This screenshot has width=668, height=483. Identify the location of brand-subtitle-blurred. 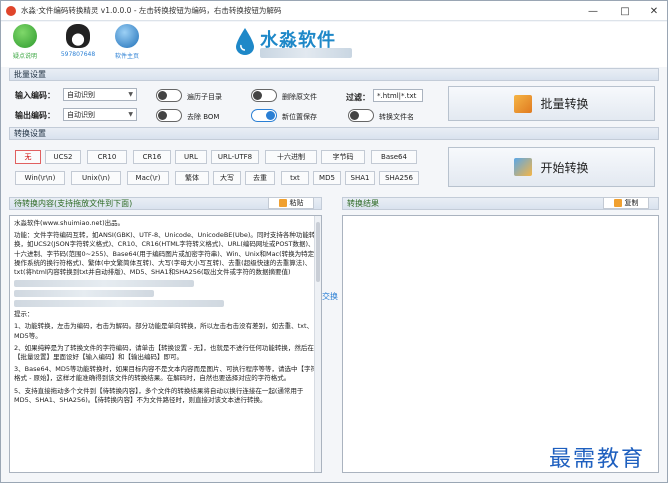
(306, 53).